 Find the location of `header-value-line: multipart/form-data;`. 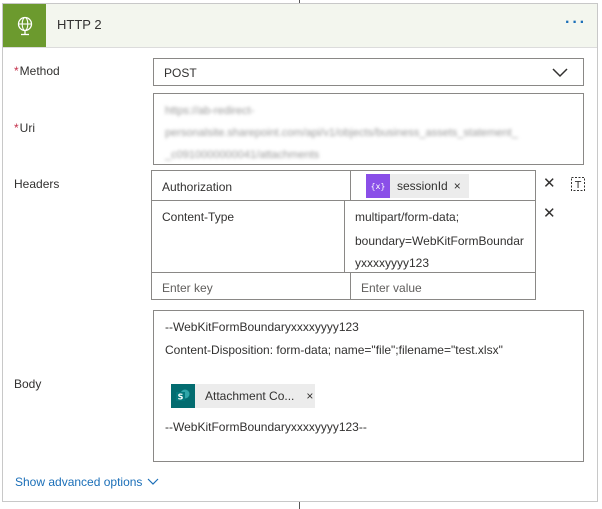

header-value-line: multipart/form-data; is located at coordinates (407, 217).